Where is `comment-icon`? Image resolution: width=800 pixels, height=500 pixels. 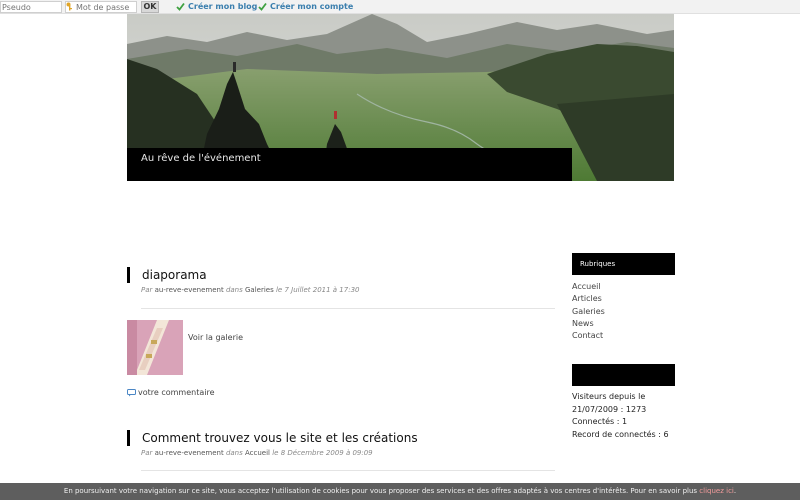
comment-icon is located at coordinates (131, 393).